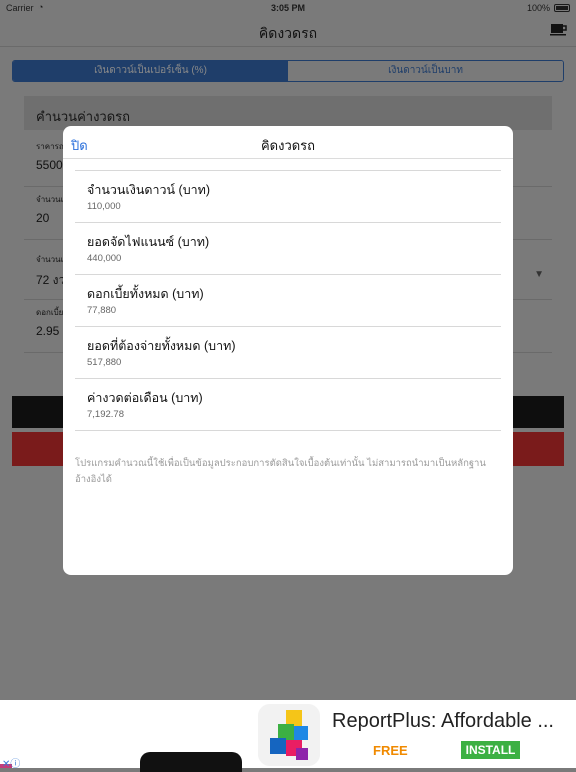 This screenshot has width=576, height=772. What do you see at coordinates (539, 274) in the screenshot?
I see `chevron-down-icon: ▼` at bounding box center [539, 274].